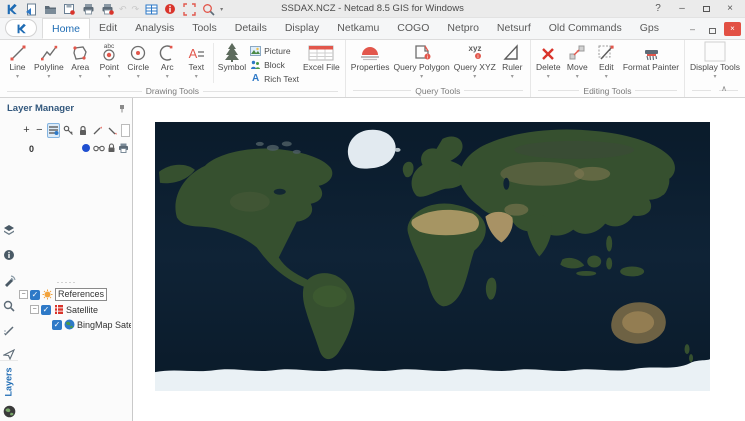 The image size is (745, 421). I want to click on close-button: ×, so click(730, 9).